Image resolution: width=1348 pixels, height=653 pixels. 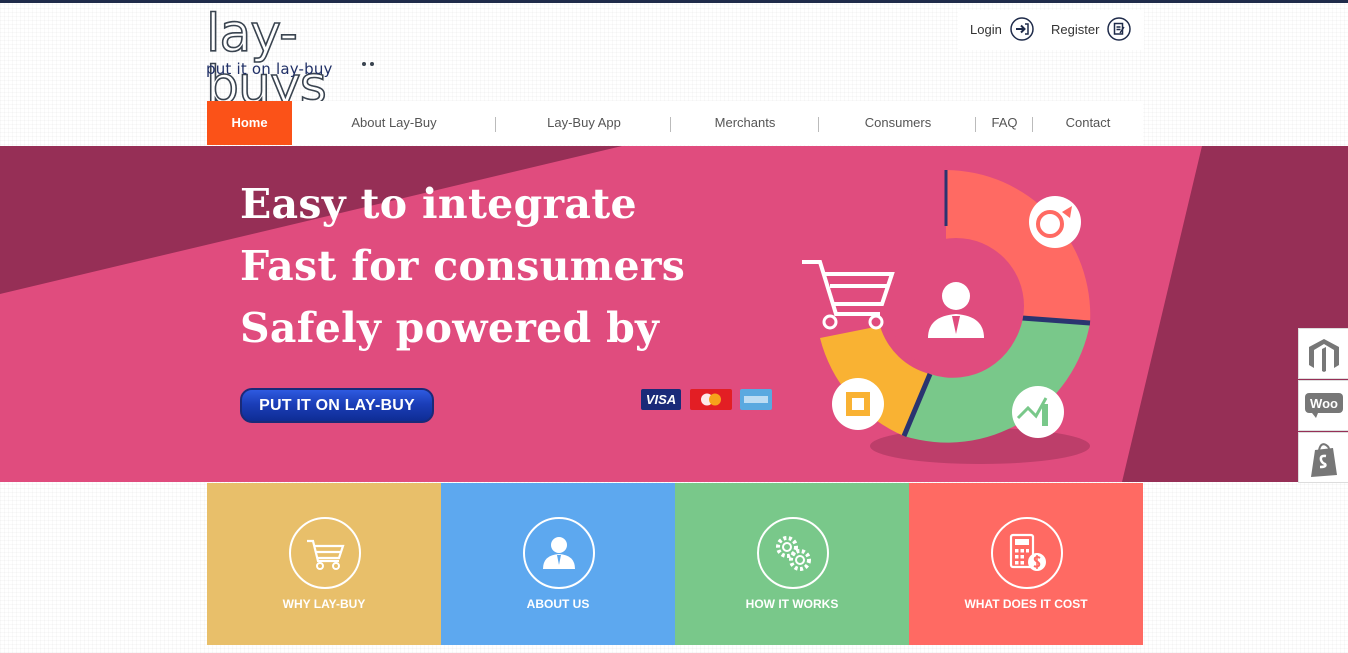 What do you see at coordinates (1119, 29) in the screenshot?
I see `register-icon` at bounding box center [1119, 29].